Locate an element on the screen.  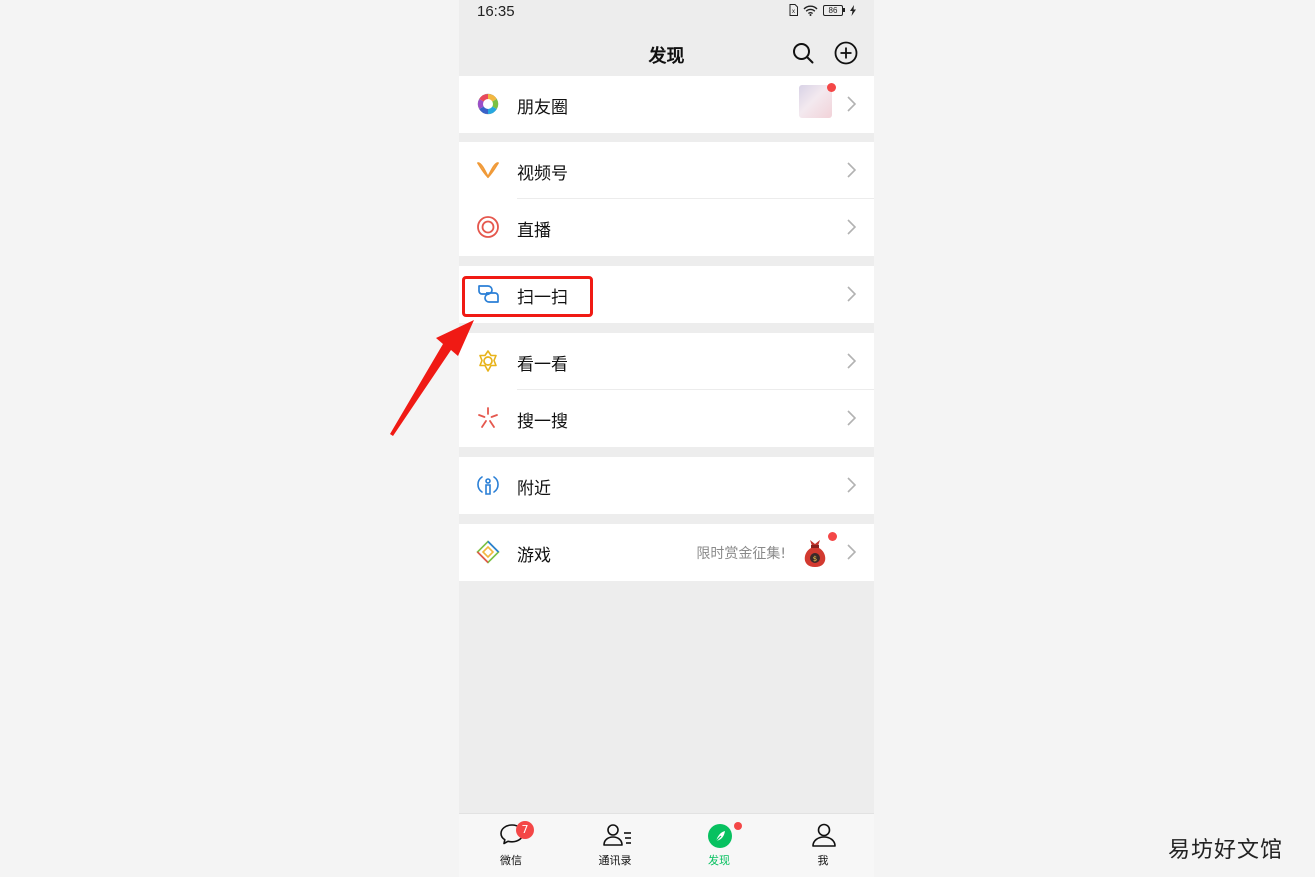
channels-icon is located at coordinates (488, 170).